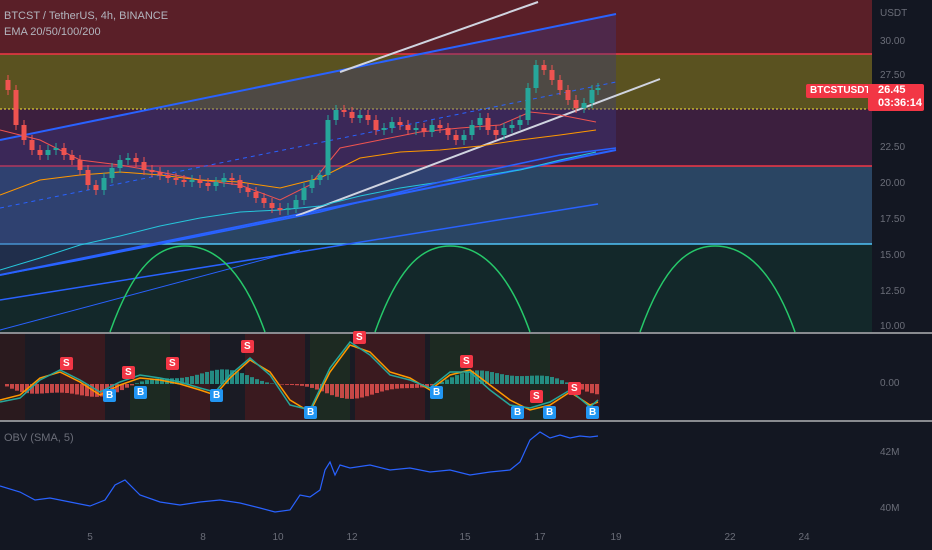 The image size is (932, 550). What do you see at coordinates (52, 32) in the screenshot?
I see `indicator-legend: EMA 20/50/100/200` at bounding box center [52, 32].